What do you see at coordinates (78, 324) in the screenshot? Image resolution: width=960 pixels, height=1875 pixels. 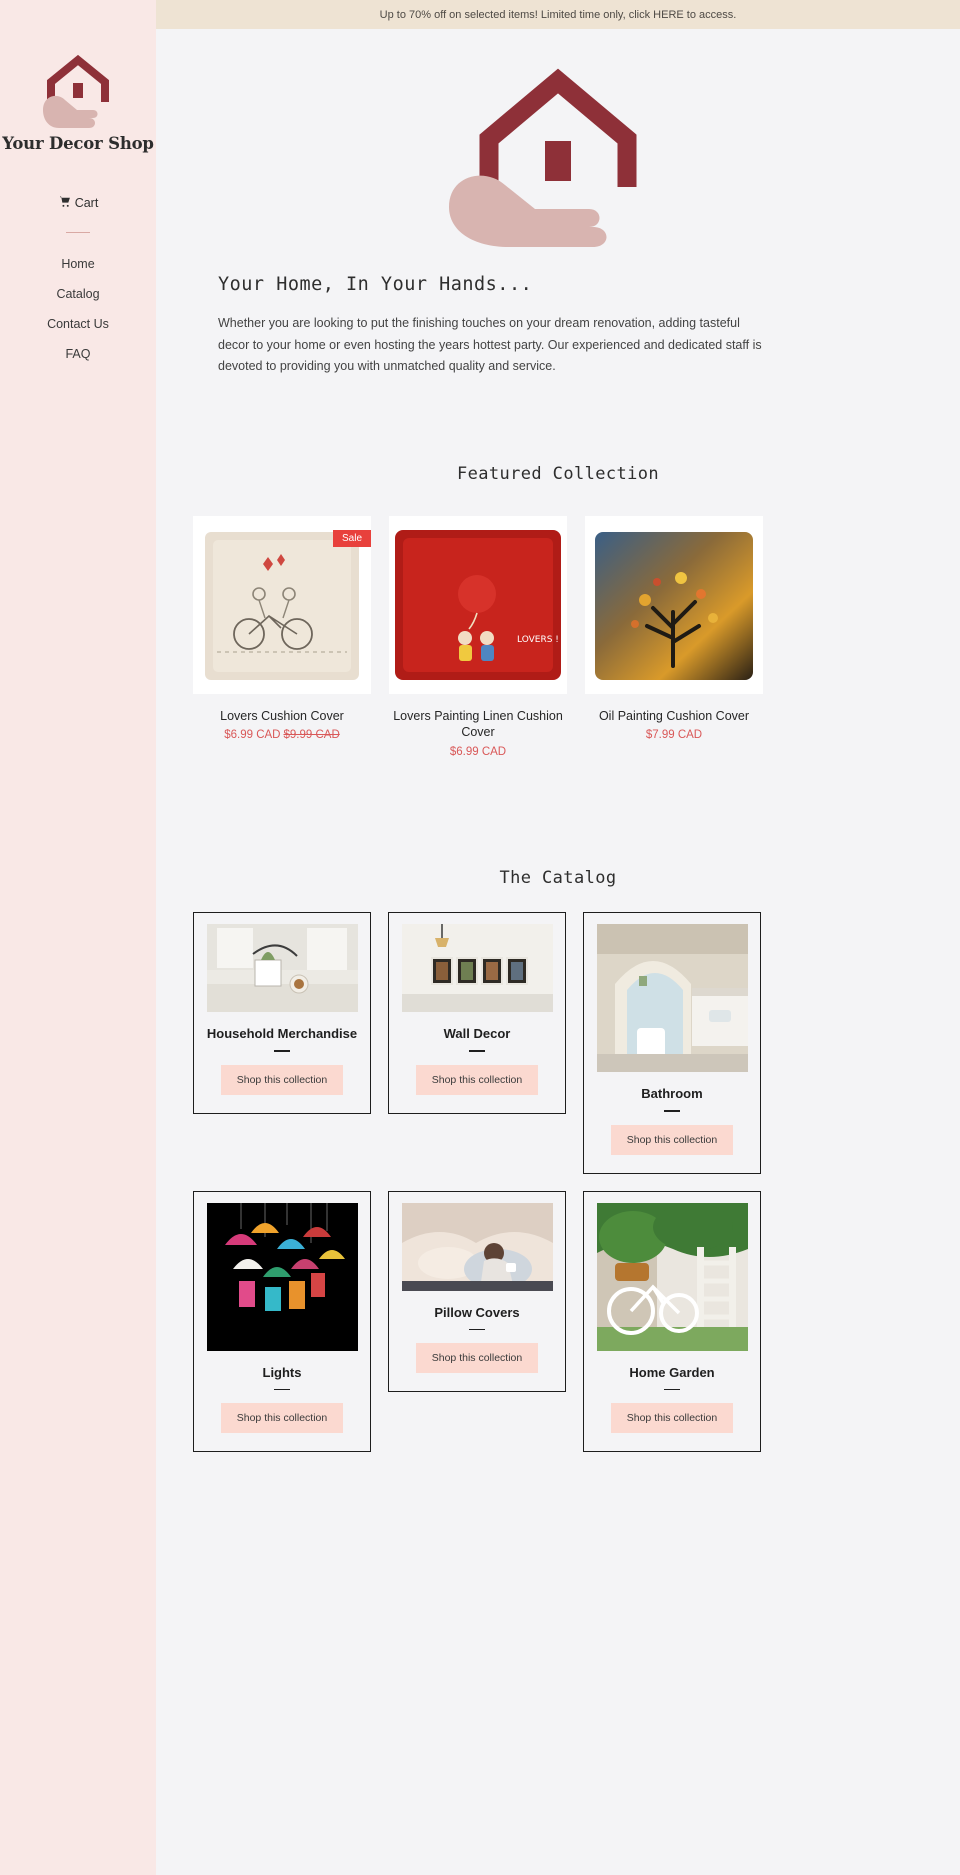 I see `sidebar-item-contact-us: Contact Us` at bounding box center [78, 324].